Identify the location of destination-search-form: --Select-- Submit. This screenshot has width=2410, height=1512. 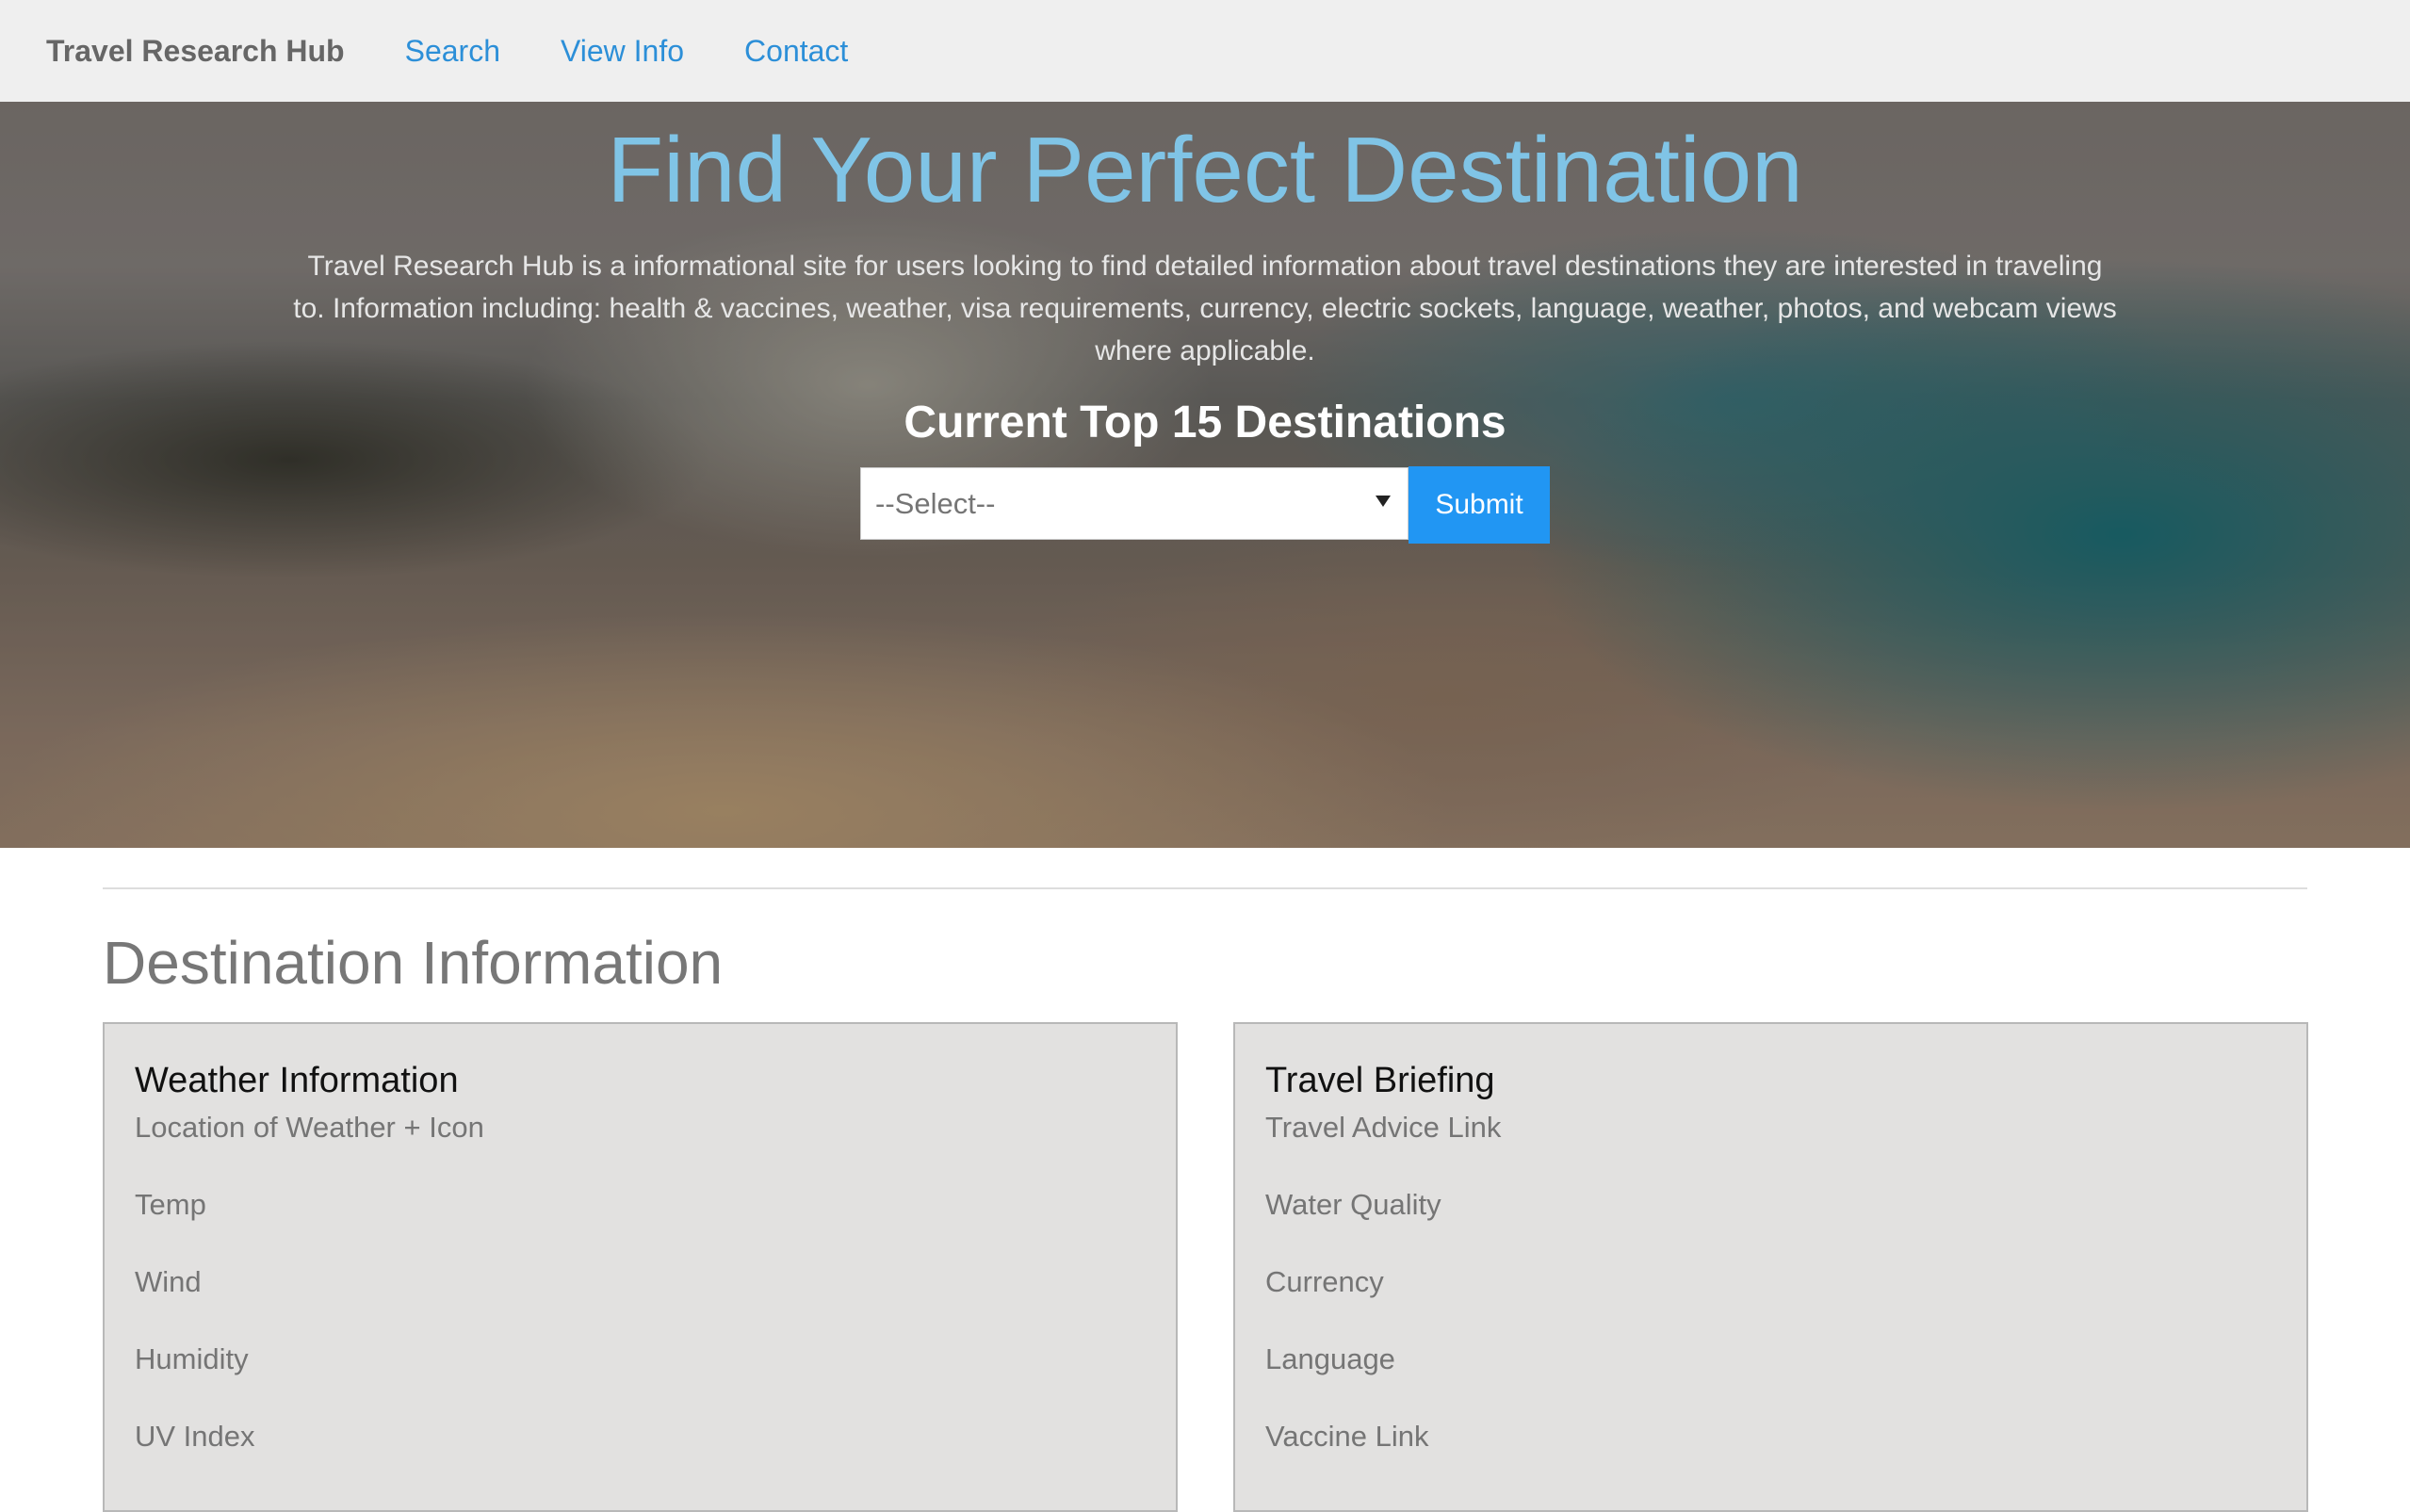
(1205, 504).